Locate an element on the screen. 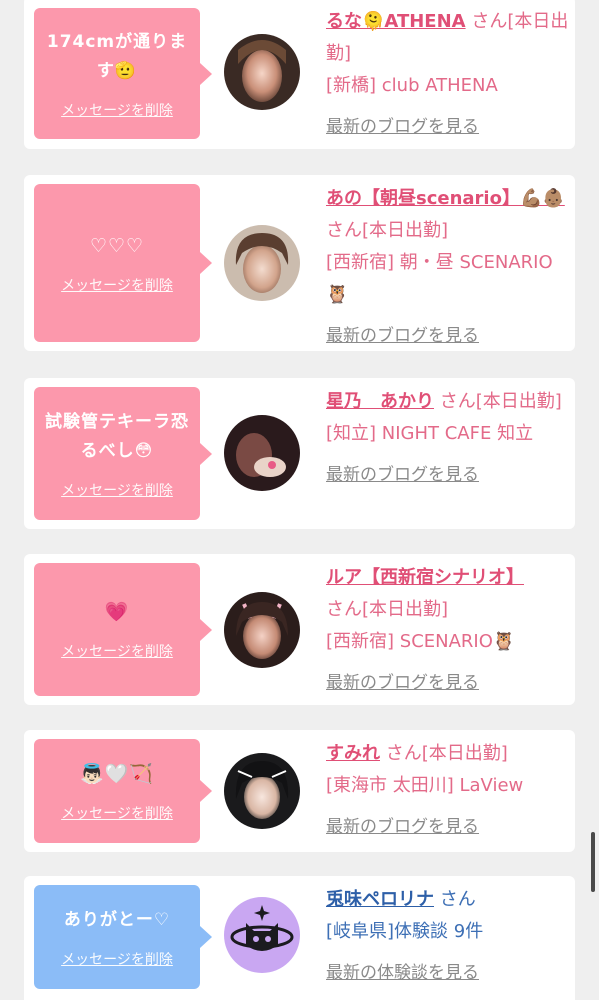 This screenshot has height=1000, width=599. message-text: 試験管テキーラ恐るべし😳 is located at coordinates (117, 436).